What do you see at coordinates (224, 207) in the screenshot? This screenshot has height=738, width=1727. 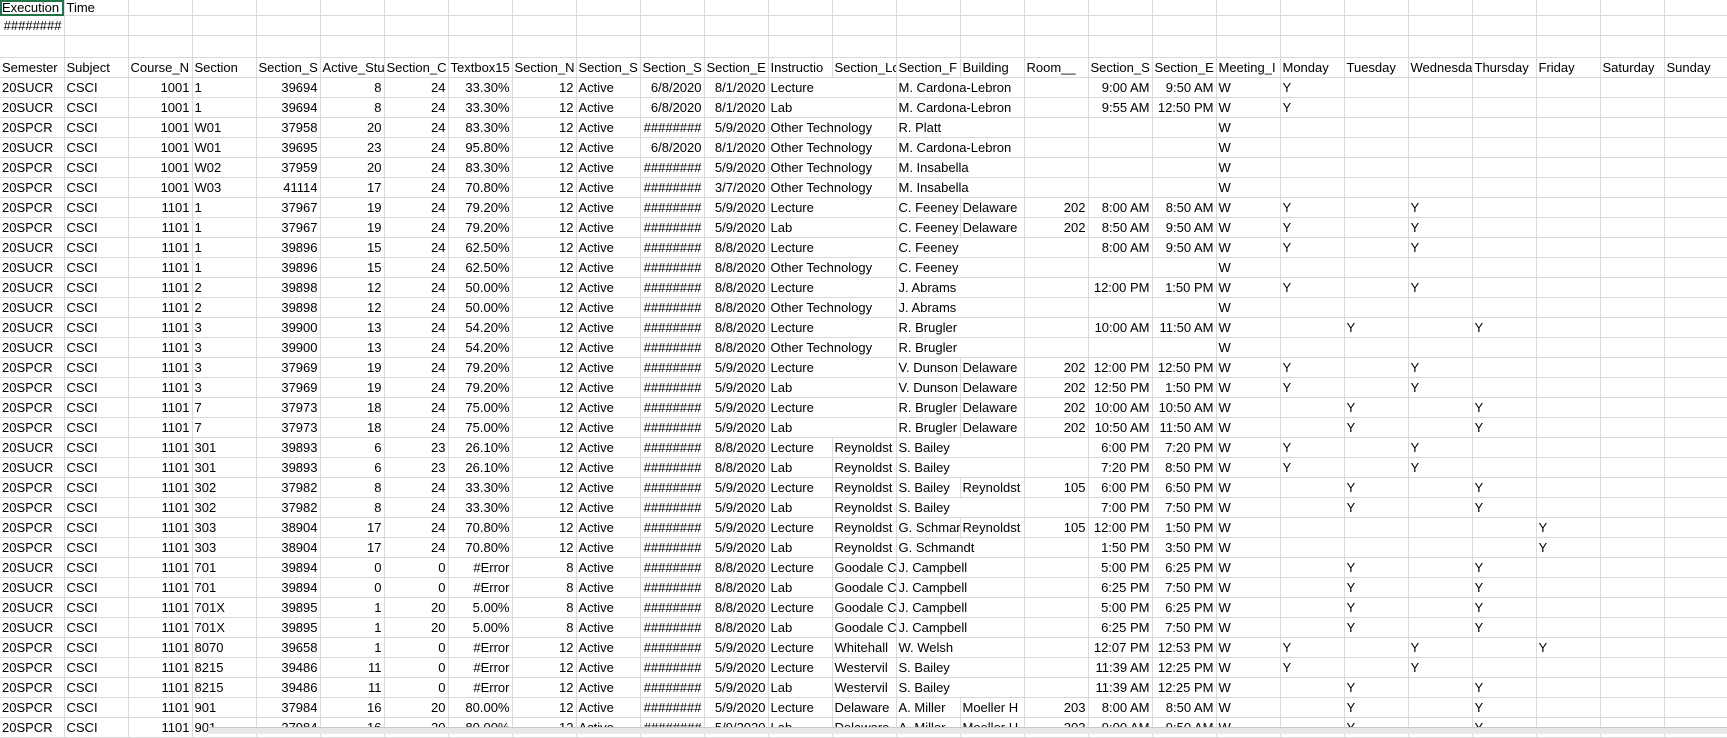 I see `table-cell: 1` at bounding box center [224, 207].